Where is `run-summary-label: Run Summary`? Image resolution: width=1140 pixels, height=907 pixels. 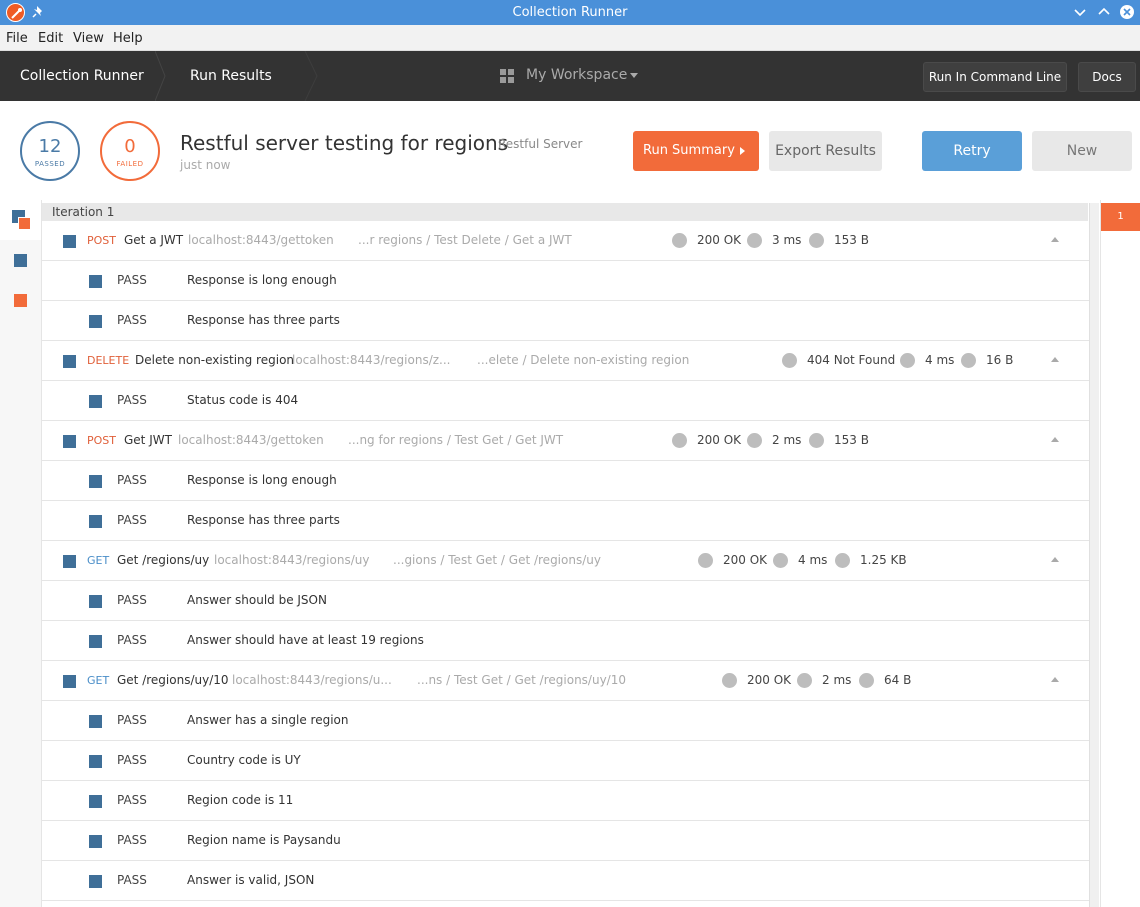 run-summary-label: Run Summary is located at coordinates (689, 150).